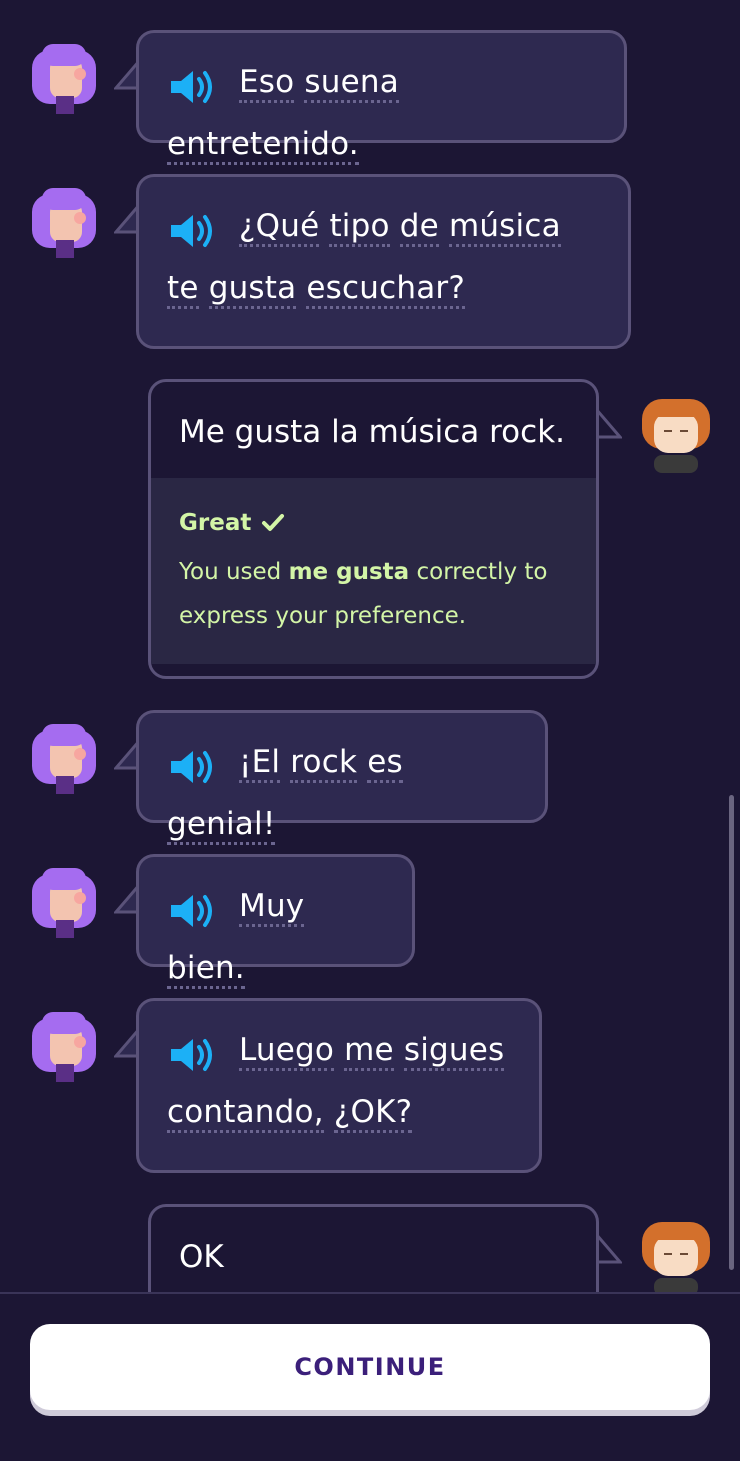 The height and width of the screenshot is (1461, 740). I want to click on message-text: Me gusta la música rock., so click(372, 432).